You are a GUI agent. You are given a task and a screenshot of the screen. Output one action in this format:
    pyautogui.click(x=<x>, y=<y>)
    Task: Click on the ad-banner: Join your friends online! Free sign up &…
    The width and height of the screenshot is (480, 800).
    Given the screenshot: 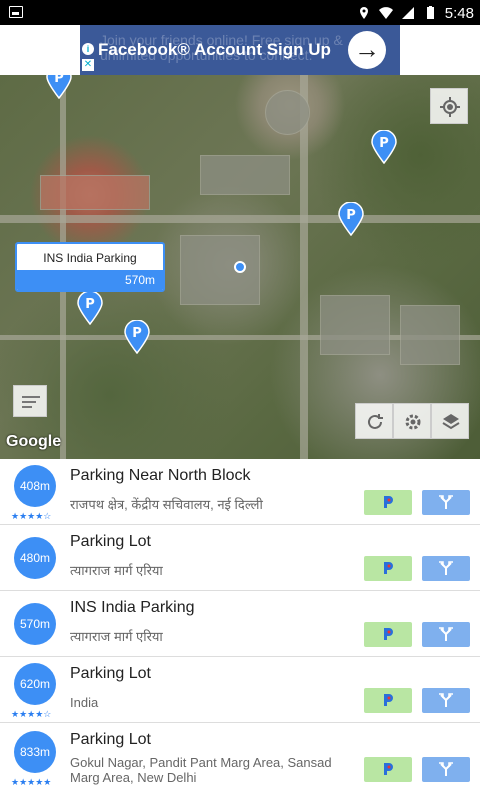 What is the action you would take?
    pyautogui.click(x=240, y=50)
    